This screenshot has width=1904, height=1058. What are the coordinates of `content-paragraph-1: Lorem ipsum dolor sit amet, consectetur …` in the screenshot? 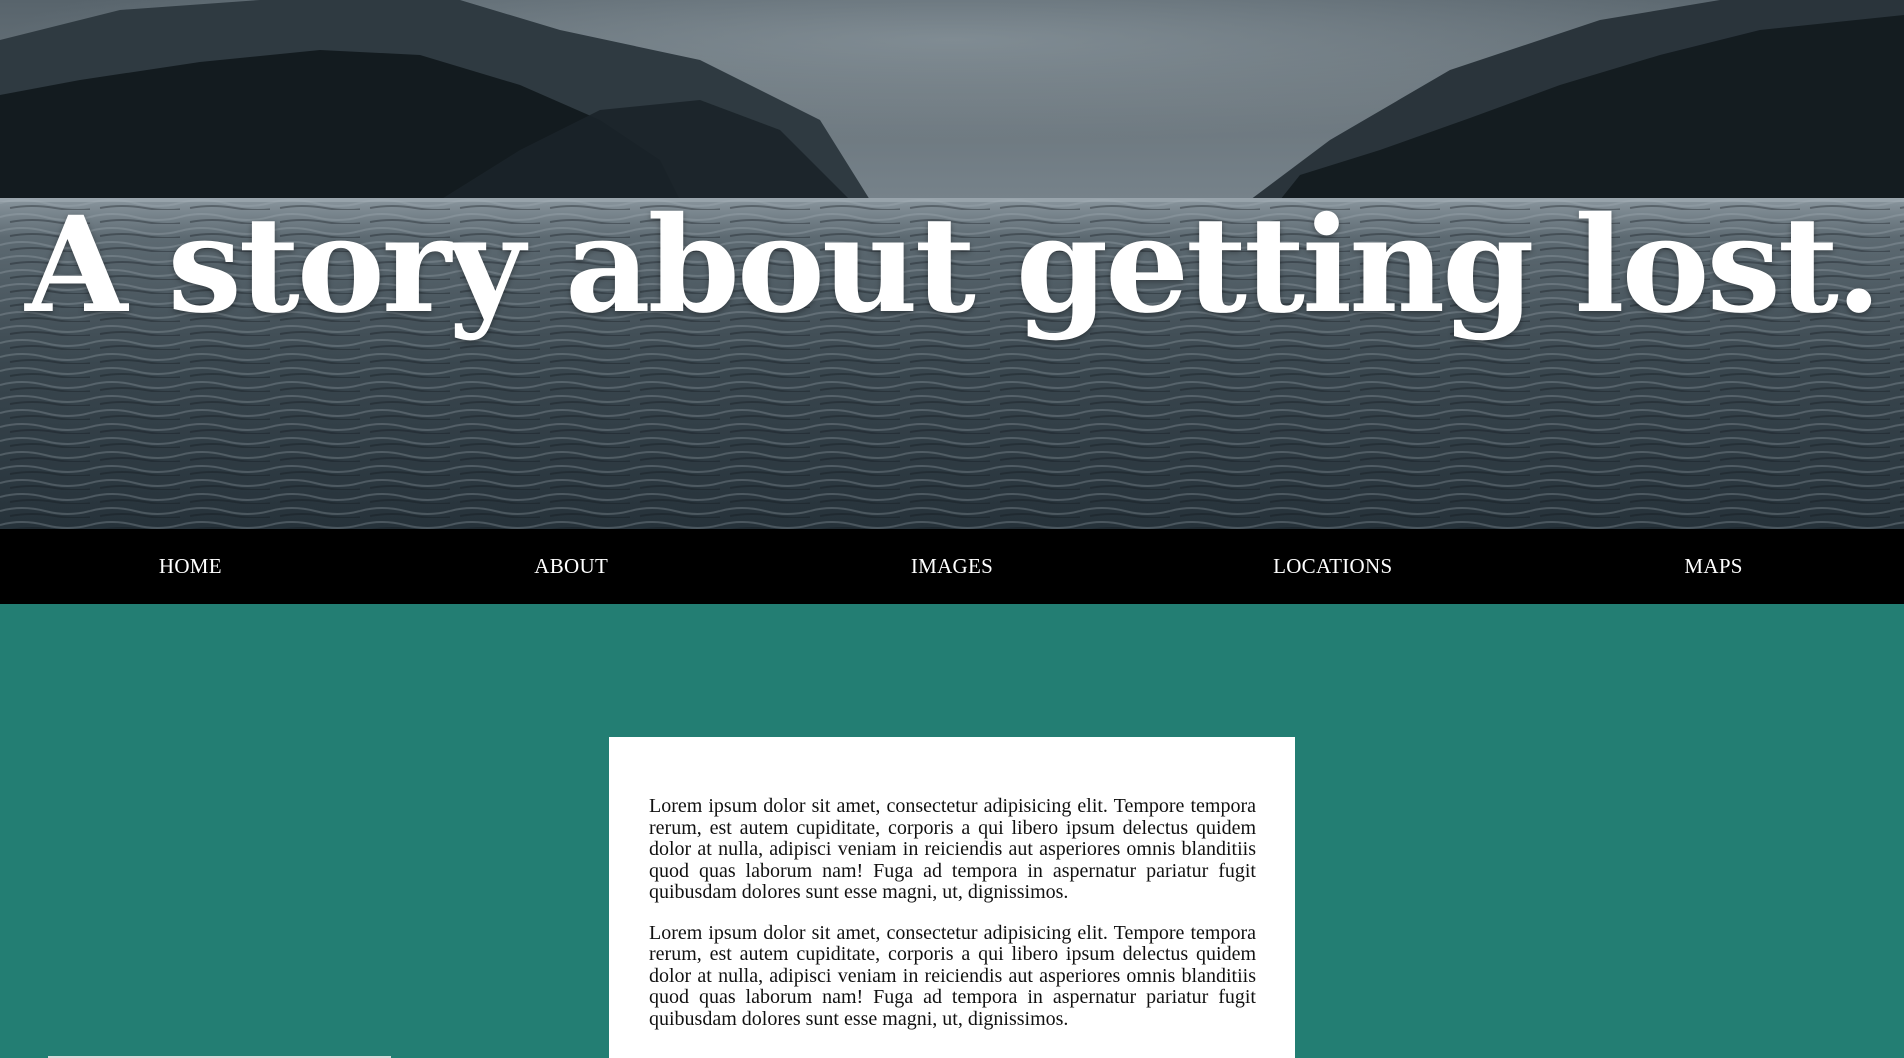 It's located at (952, 849).